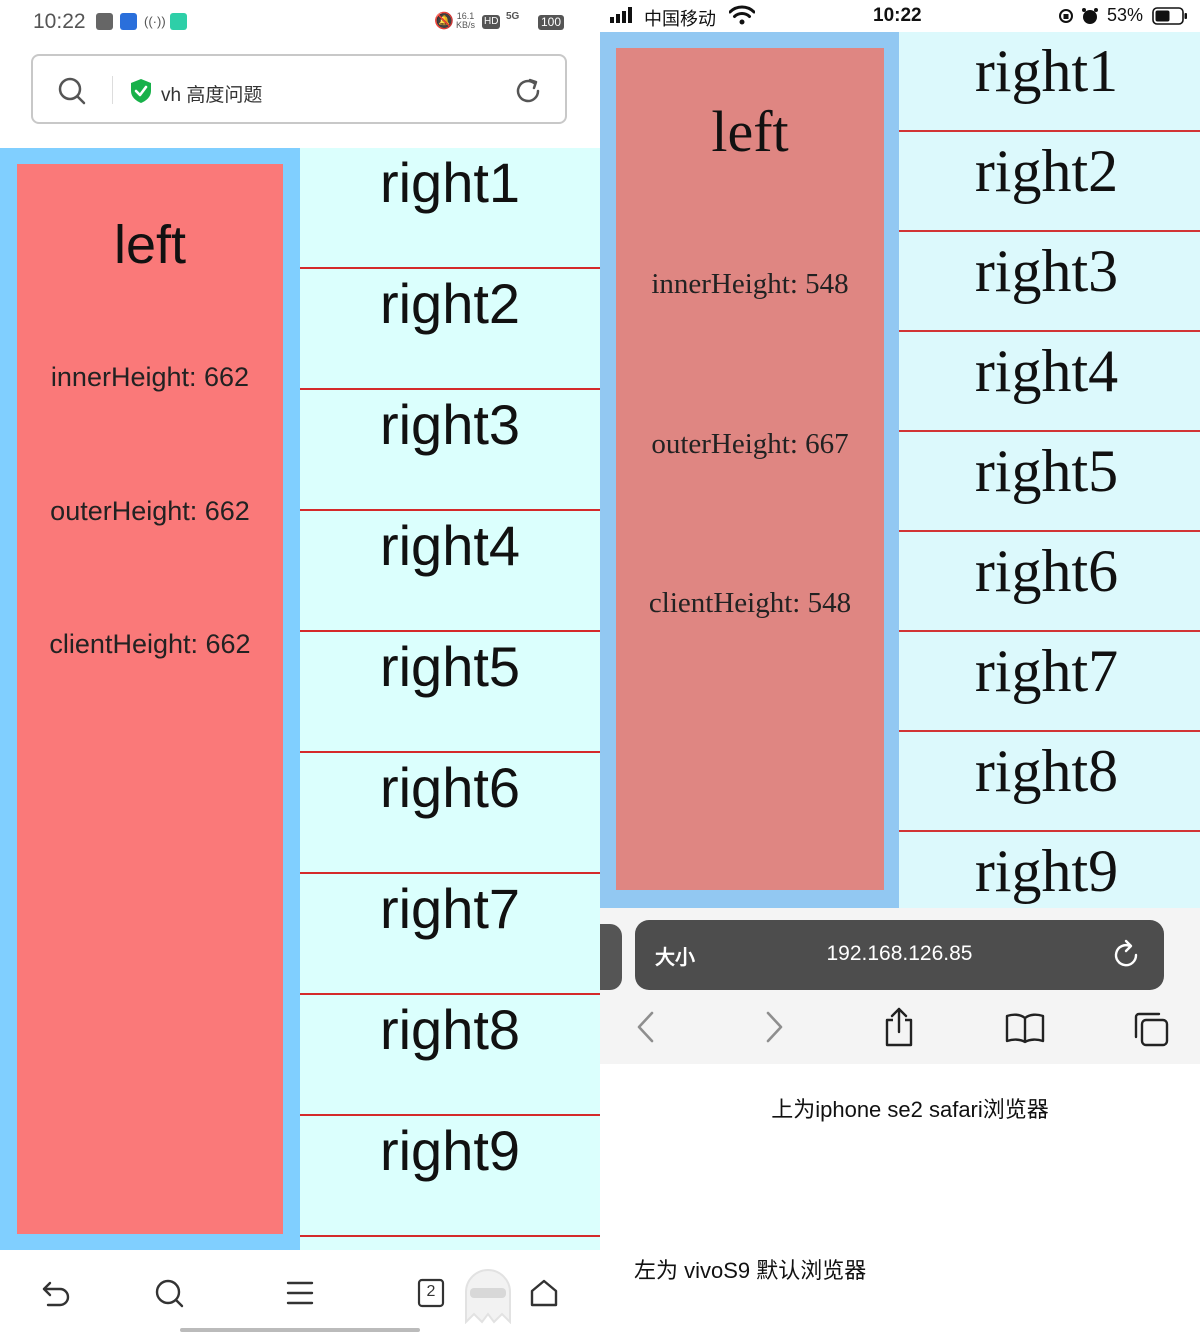 This screenshot has height=1334, width=1200. I want to click on wifi-icon, so click(742, 17).